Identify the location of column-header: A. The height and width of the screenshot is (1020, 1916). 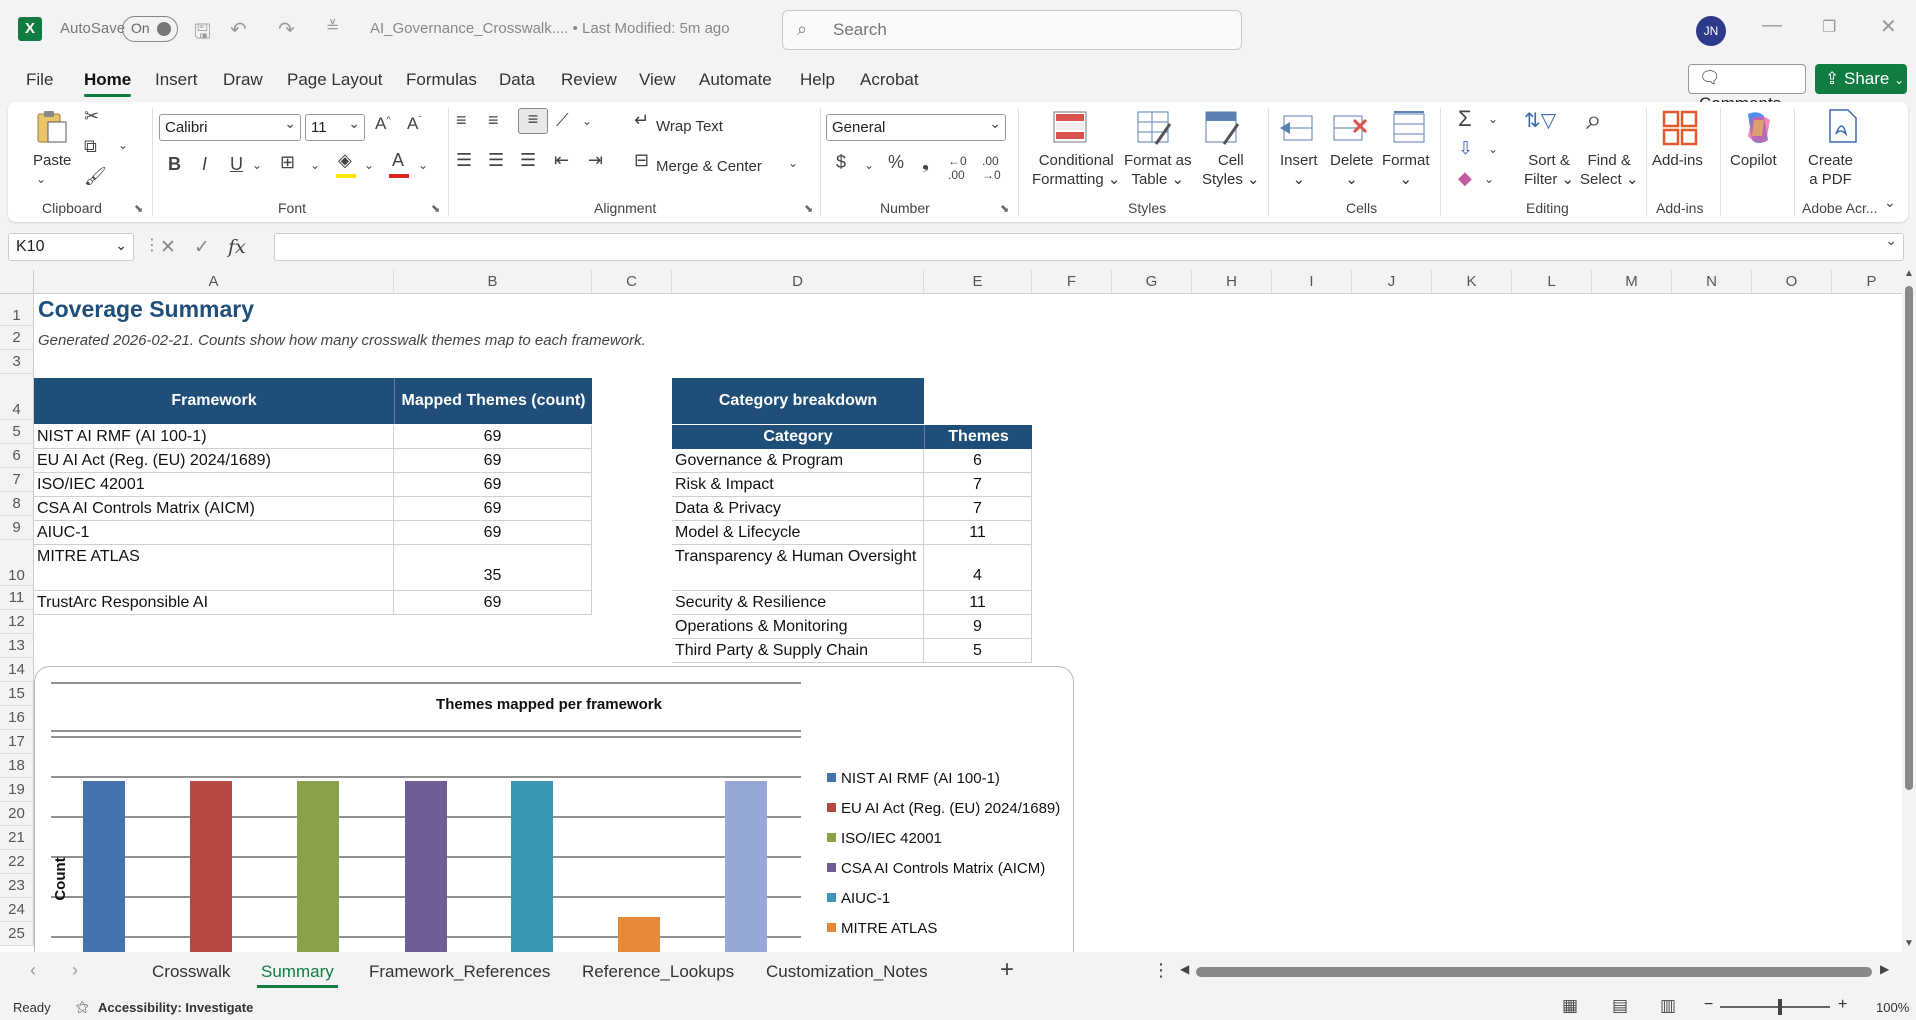
(214, 282).